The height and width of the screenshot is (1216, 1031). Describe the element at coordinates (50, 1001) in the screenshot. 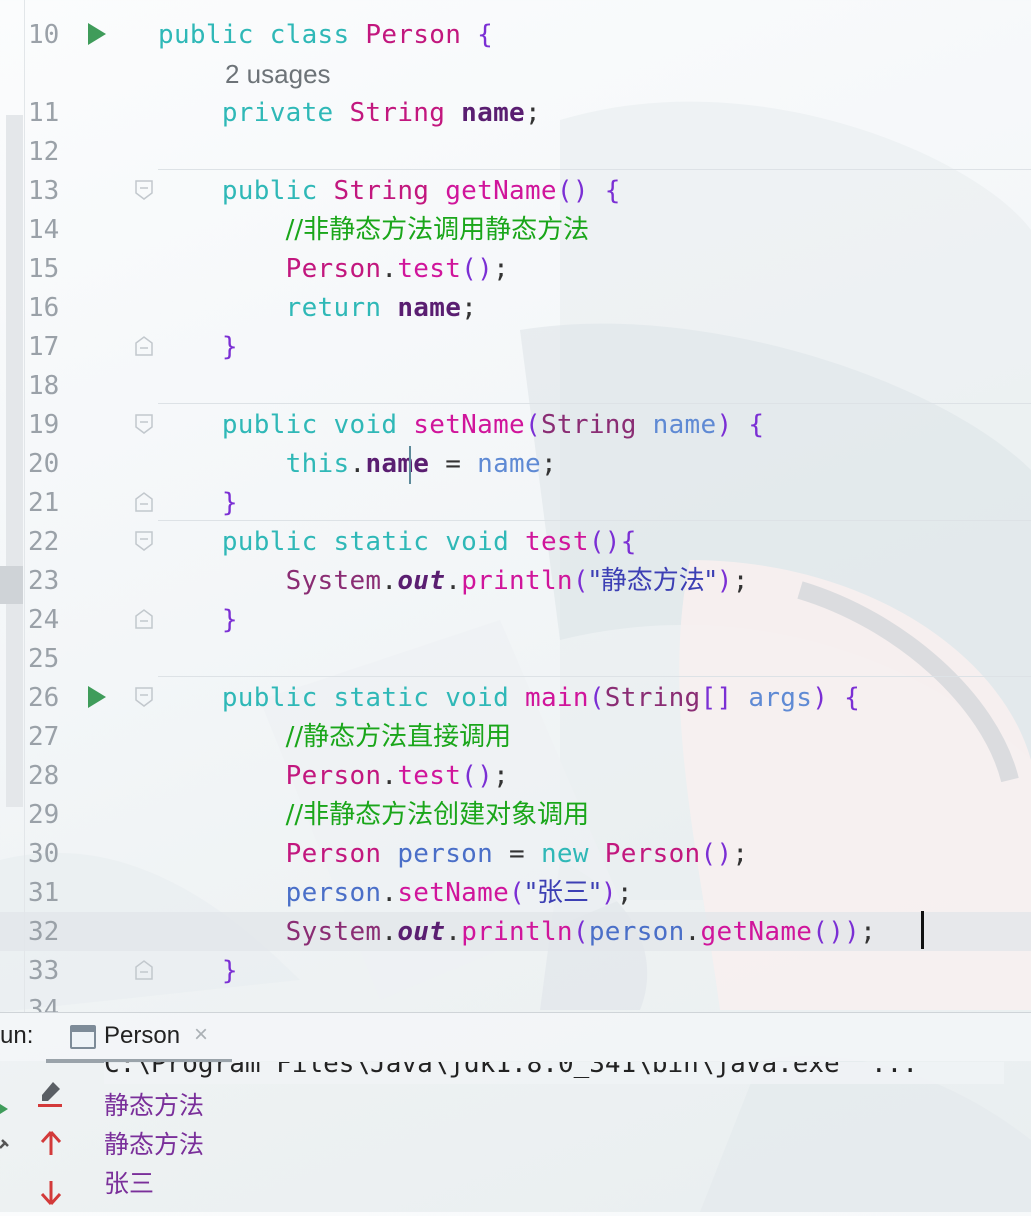

I see `line-number: 34` at that location.